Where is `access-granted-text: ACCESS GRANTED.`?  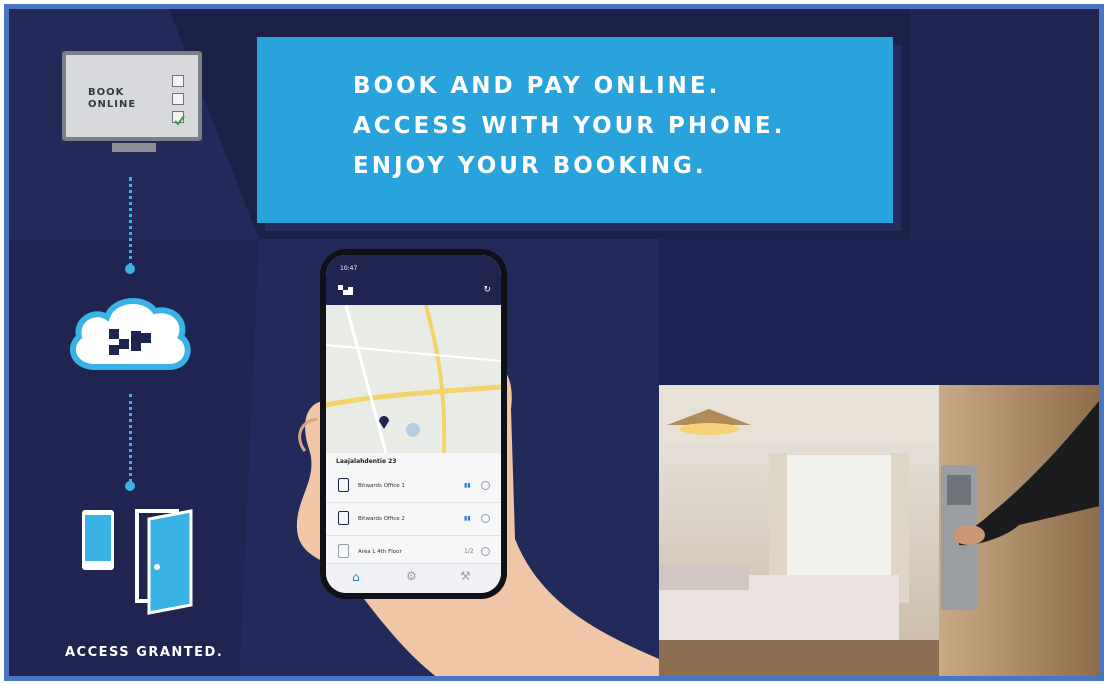 access-granted-text: ACCESS GRANTED. is located at coordinates (144, 652).